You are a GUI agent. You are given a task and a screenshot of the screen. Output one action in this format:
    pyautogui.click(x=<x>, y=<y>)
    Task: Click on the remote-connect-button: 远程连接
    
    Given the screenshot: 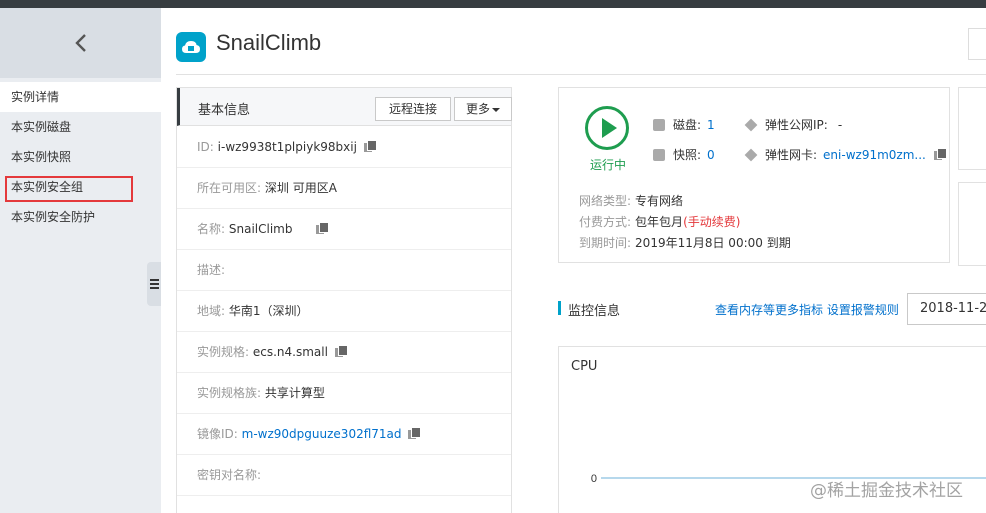 What is the action you would take?
    pyautogui.click(x=413, y=109)
    